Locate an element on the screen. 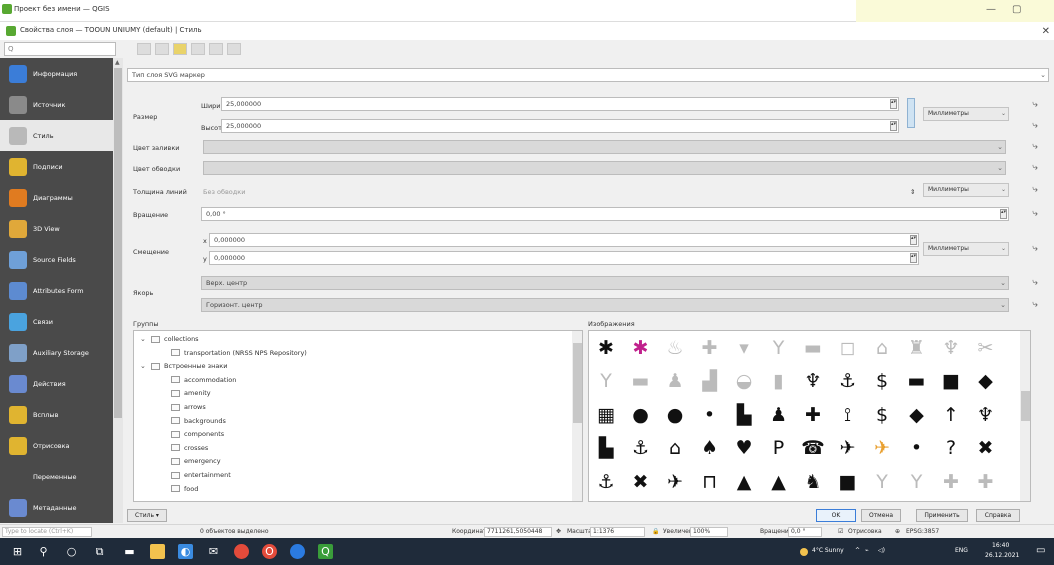 The height and width of the screenshot is (565, 1054). lock-icon: 🔒 is located at coordinates (655, 531).